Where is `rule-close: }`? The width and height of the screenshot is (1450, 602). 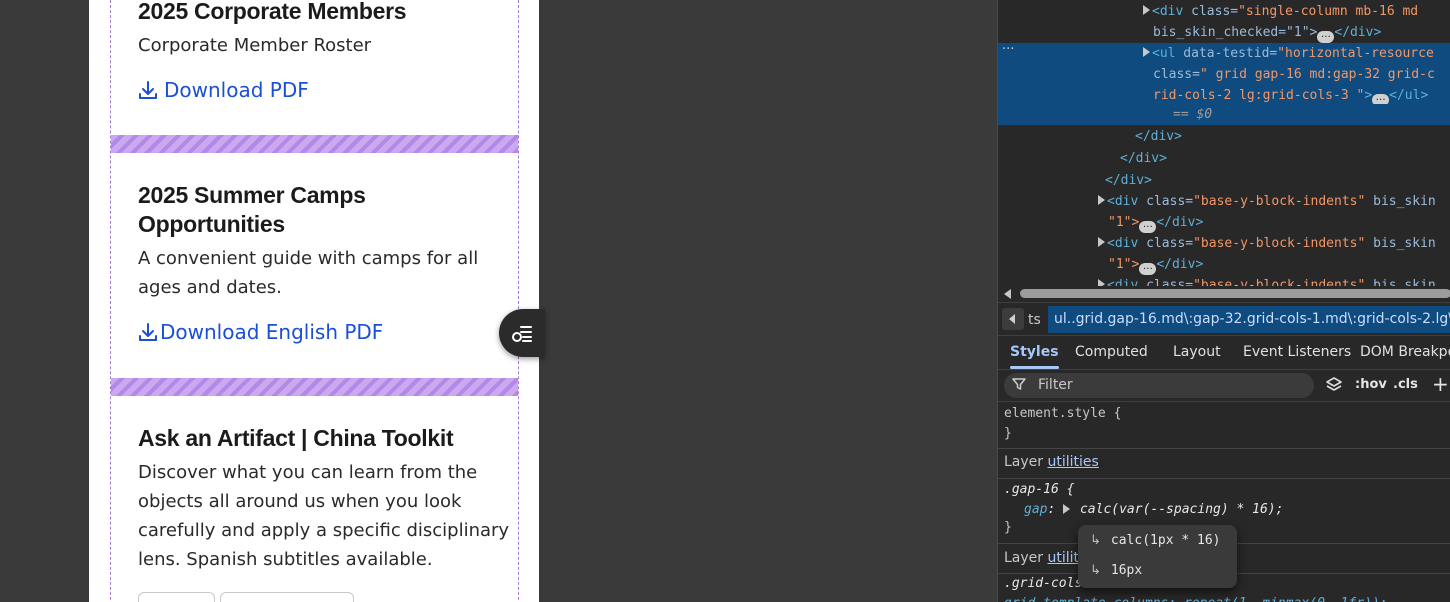 rule-close: } is located at coordinates (1008, 527).